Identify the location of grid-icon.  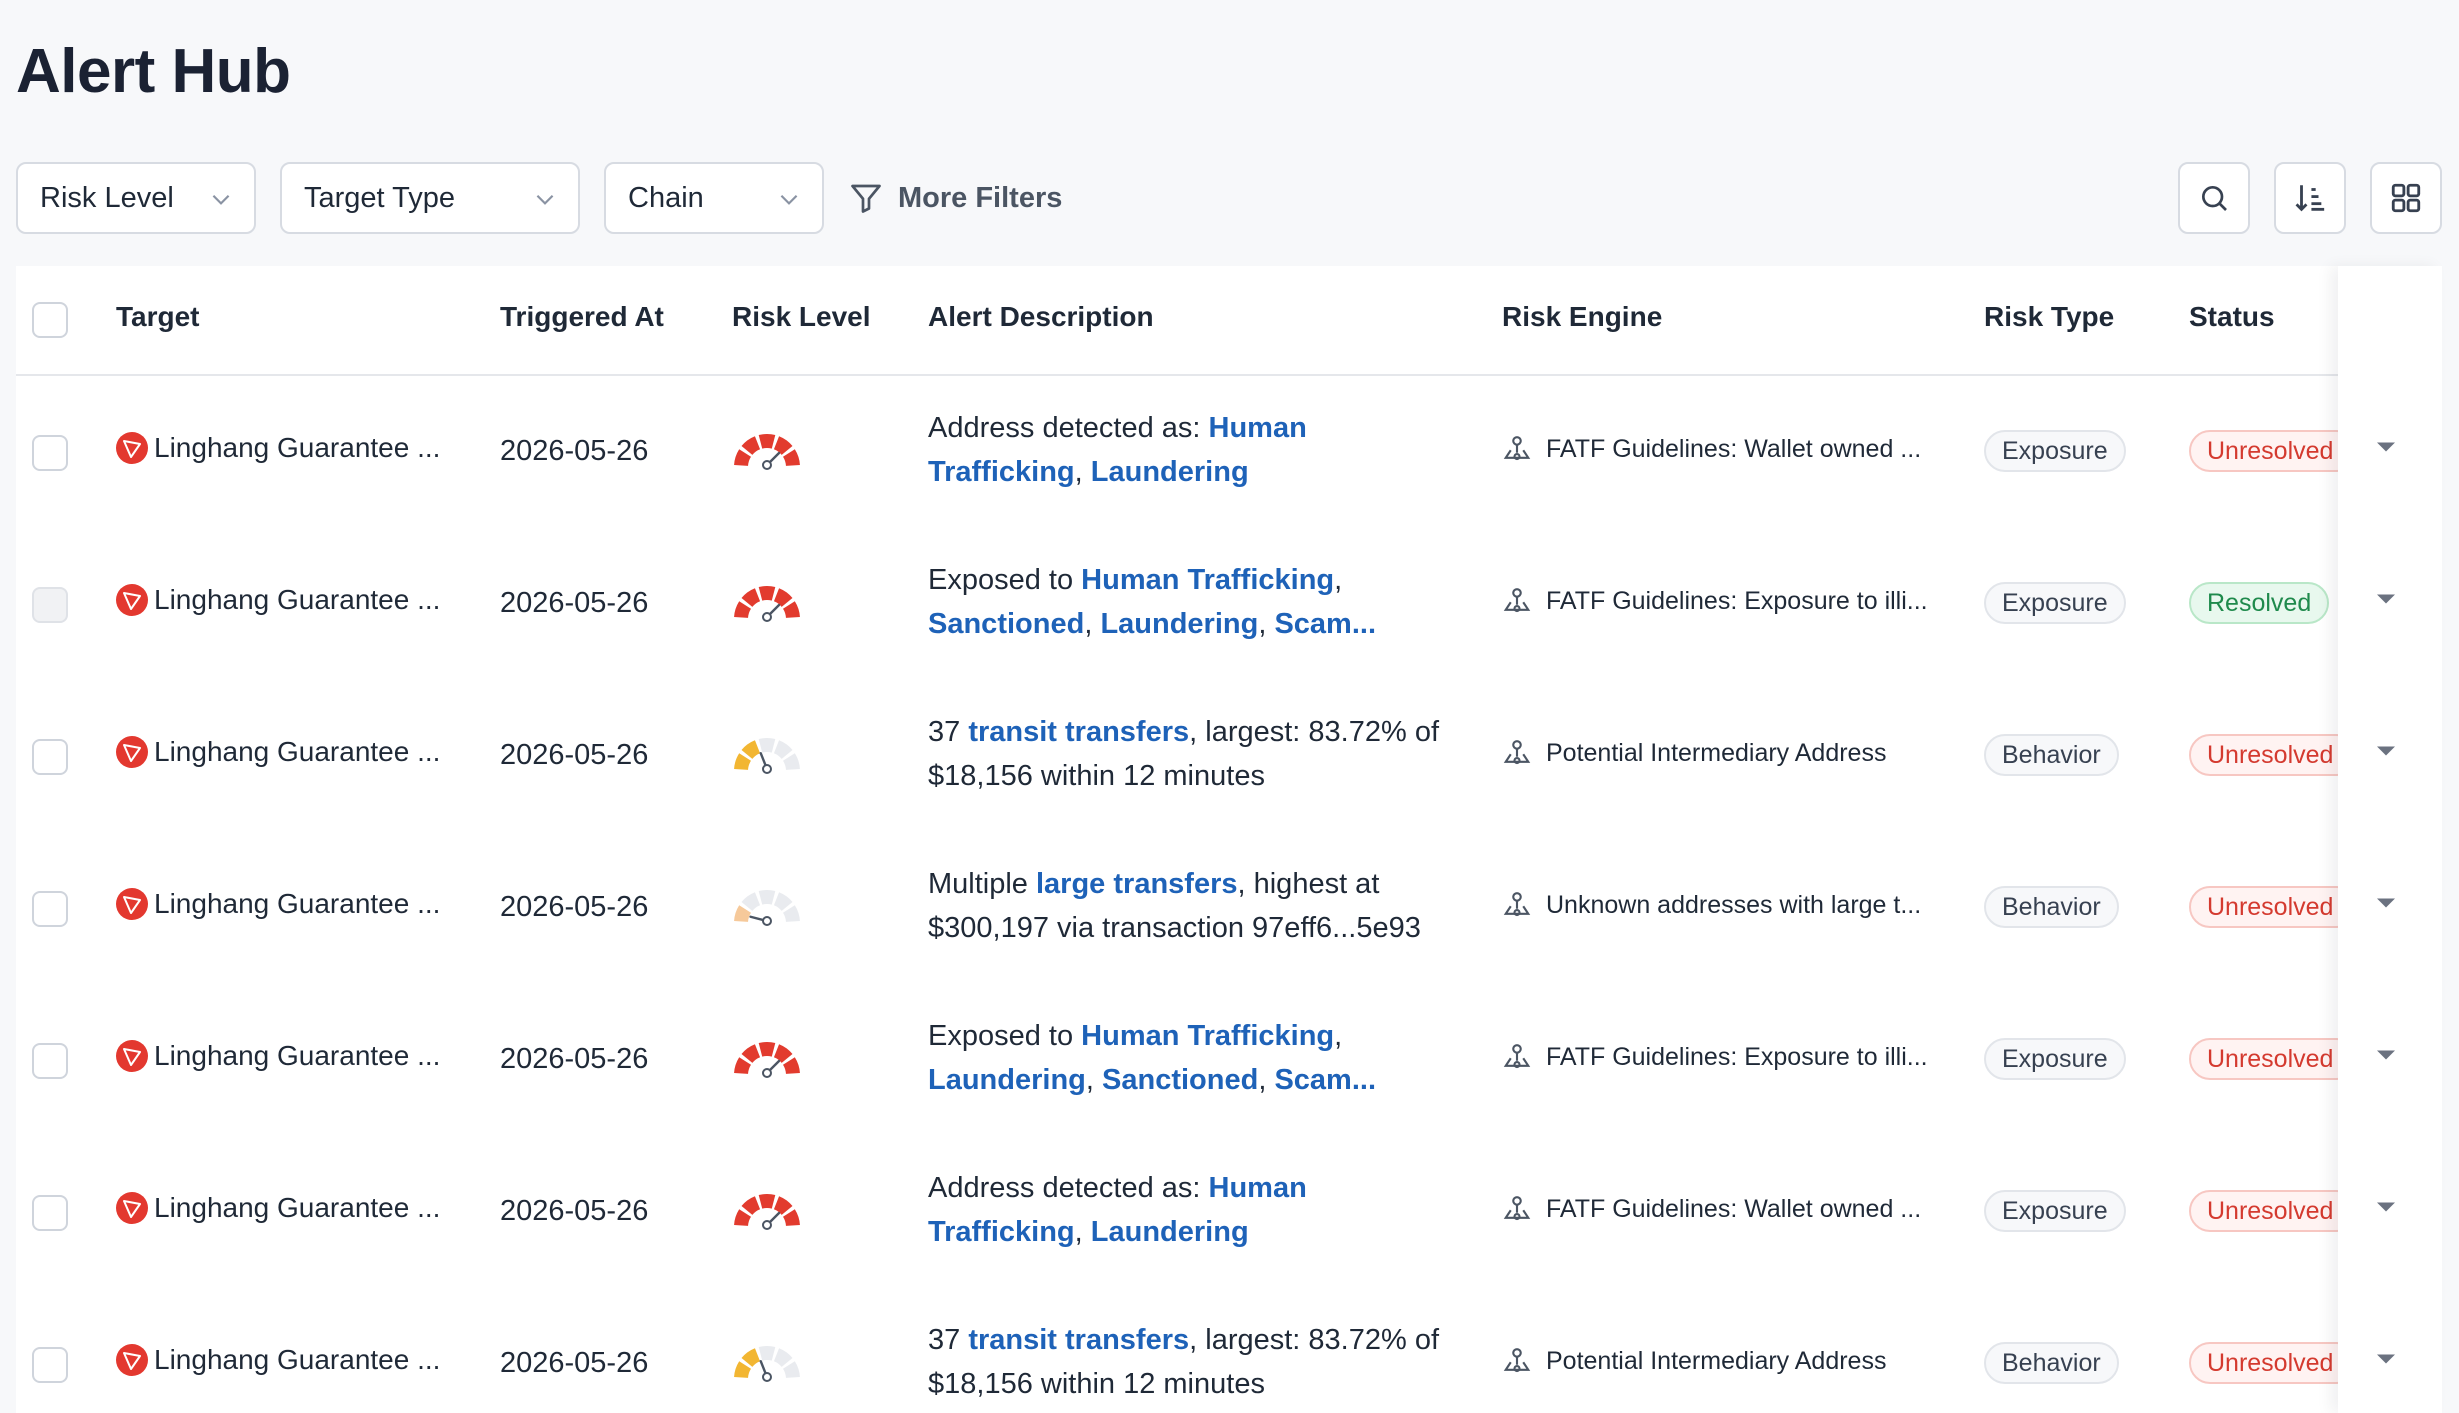
(2406, 198).